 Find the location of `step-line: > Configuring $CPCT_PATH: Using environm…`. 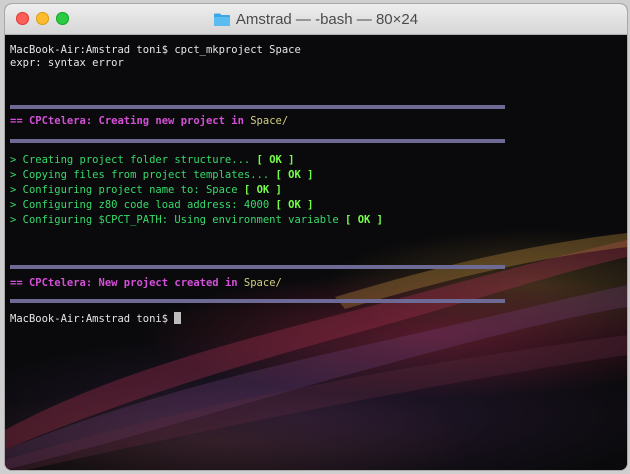

step-line: > Configuring $CPCT_PATH: Using environm… is located at coordinates (196, 220).